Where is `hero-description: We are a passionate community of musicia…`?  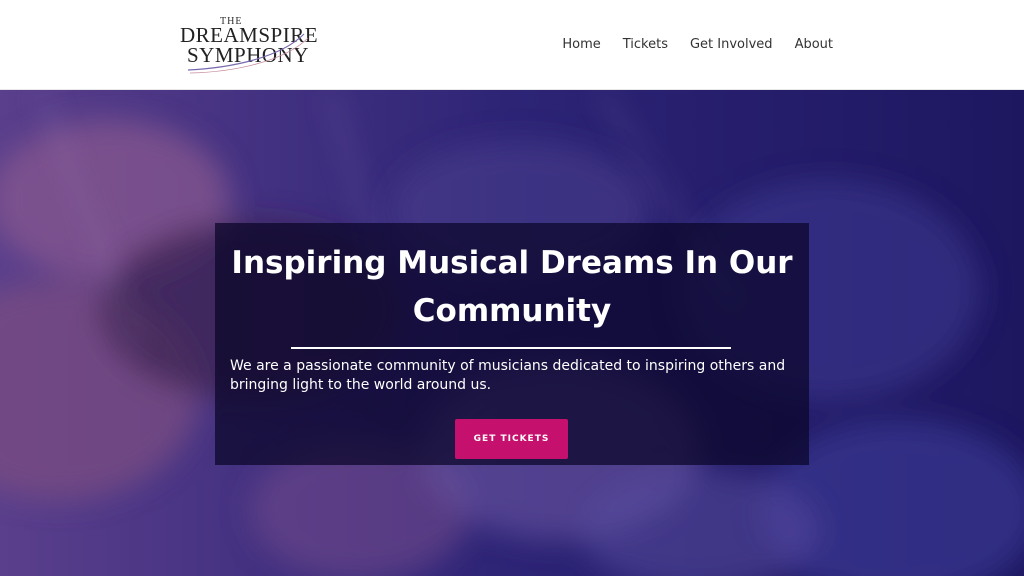 hero-description: We are a passionate community of musicia… is located at coordinates (508, 375).